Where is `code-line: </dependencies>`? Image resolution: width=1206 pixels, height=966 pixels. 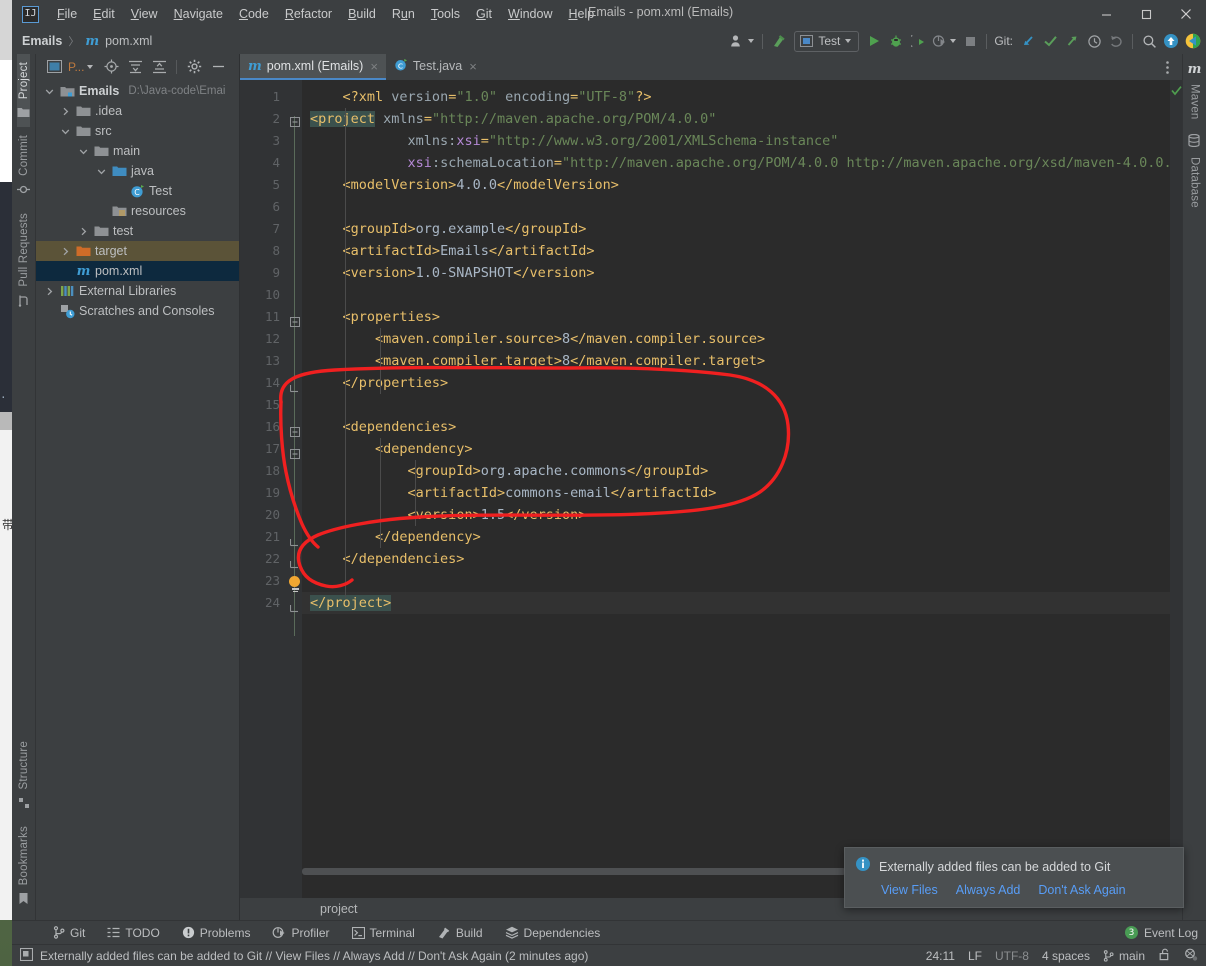
code-line: </dependencies> is located at coordinates (736, 559).